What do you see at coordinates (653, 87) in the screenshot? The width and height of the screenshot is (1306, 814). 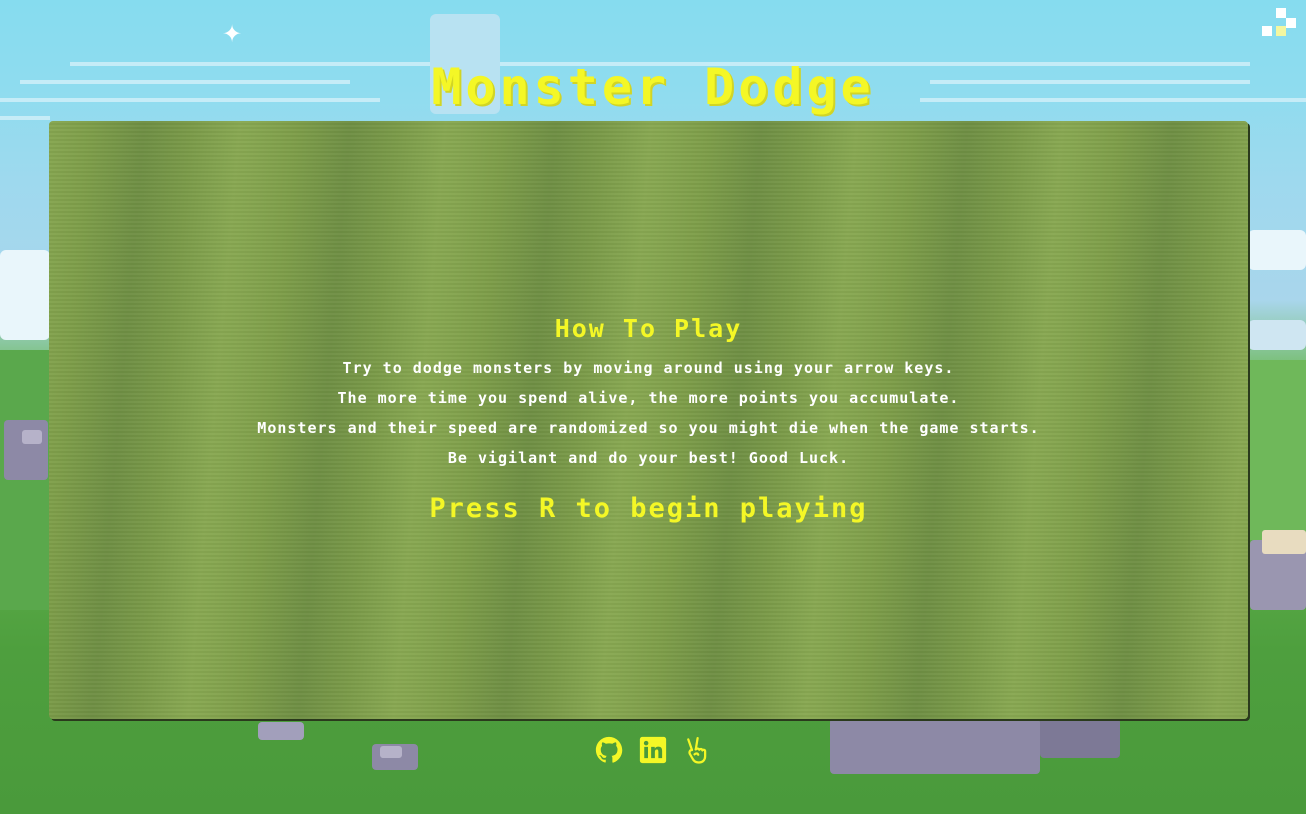 I see `page-title: Monster Dodge` at bounding box center [653, 87].